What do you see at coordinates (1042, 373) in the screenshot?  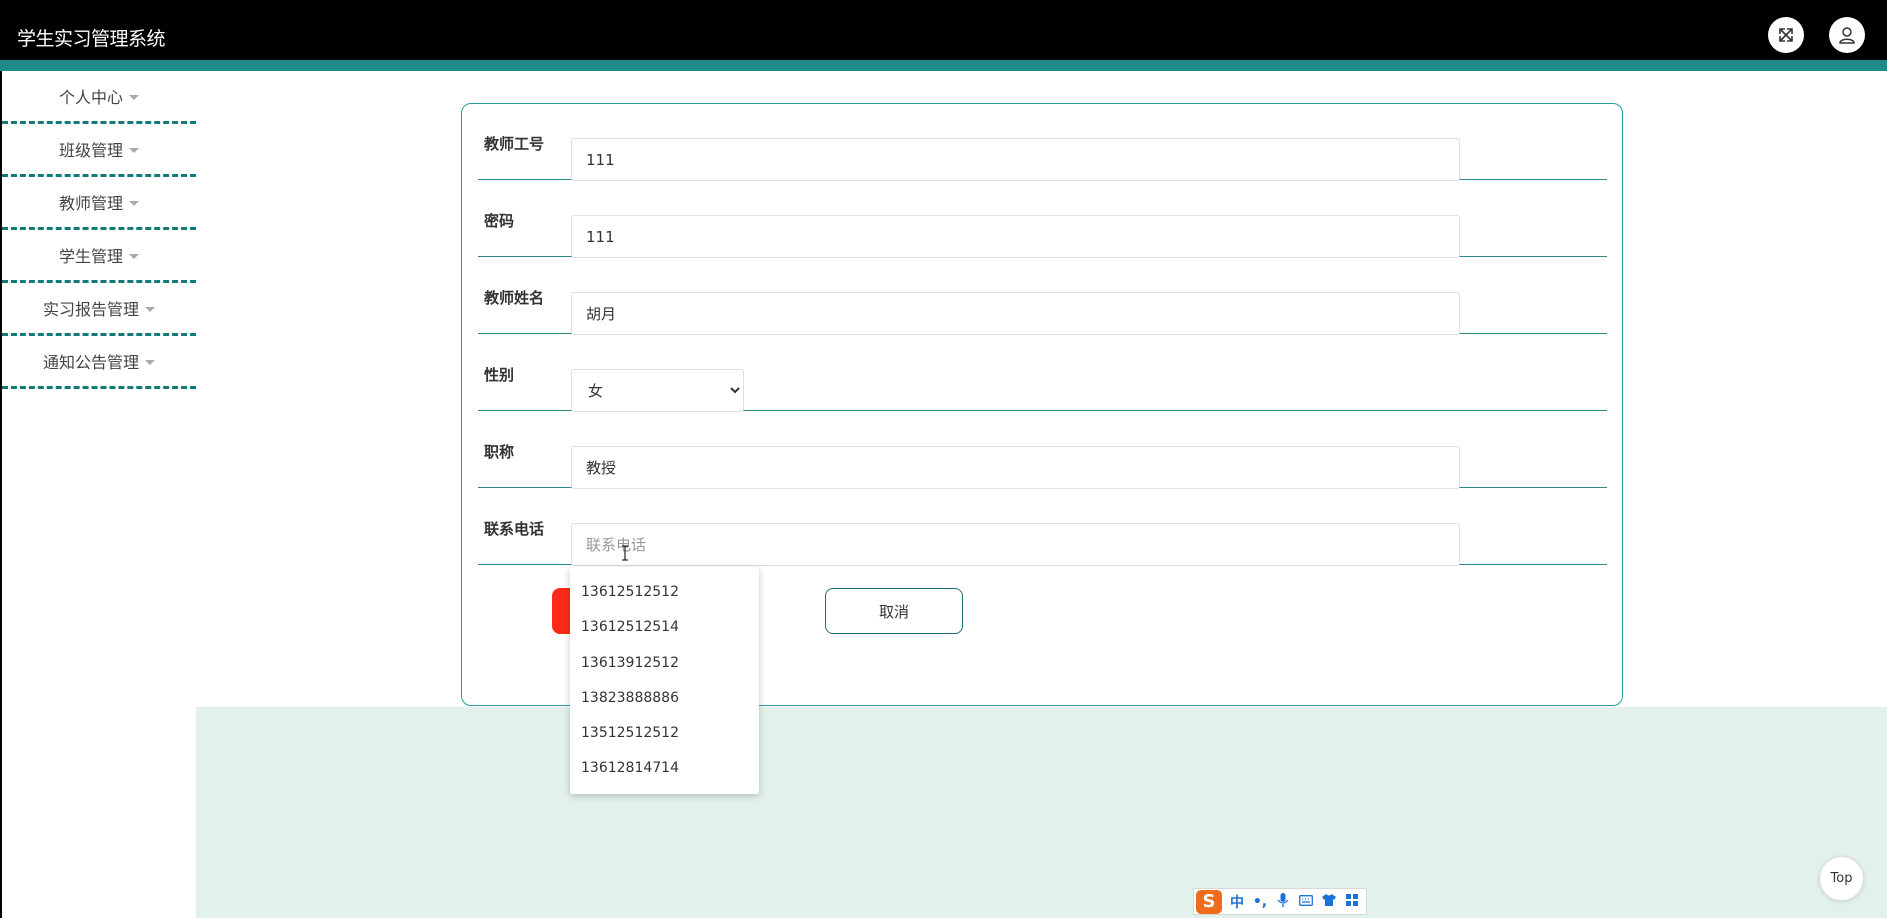 I see `form-row-gender: 性别 女` at bounding box center [1042, 373].